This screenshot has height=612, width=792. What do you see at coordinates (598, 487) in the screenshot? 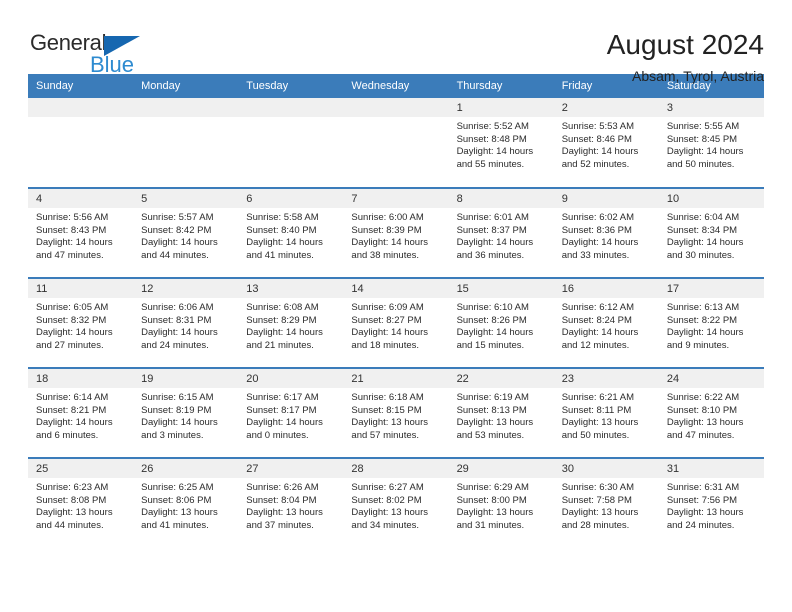
I see `sunrise-line: Sunrise: 6:30 AM` at bounding box center [598, 487].